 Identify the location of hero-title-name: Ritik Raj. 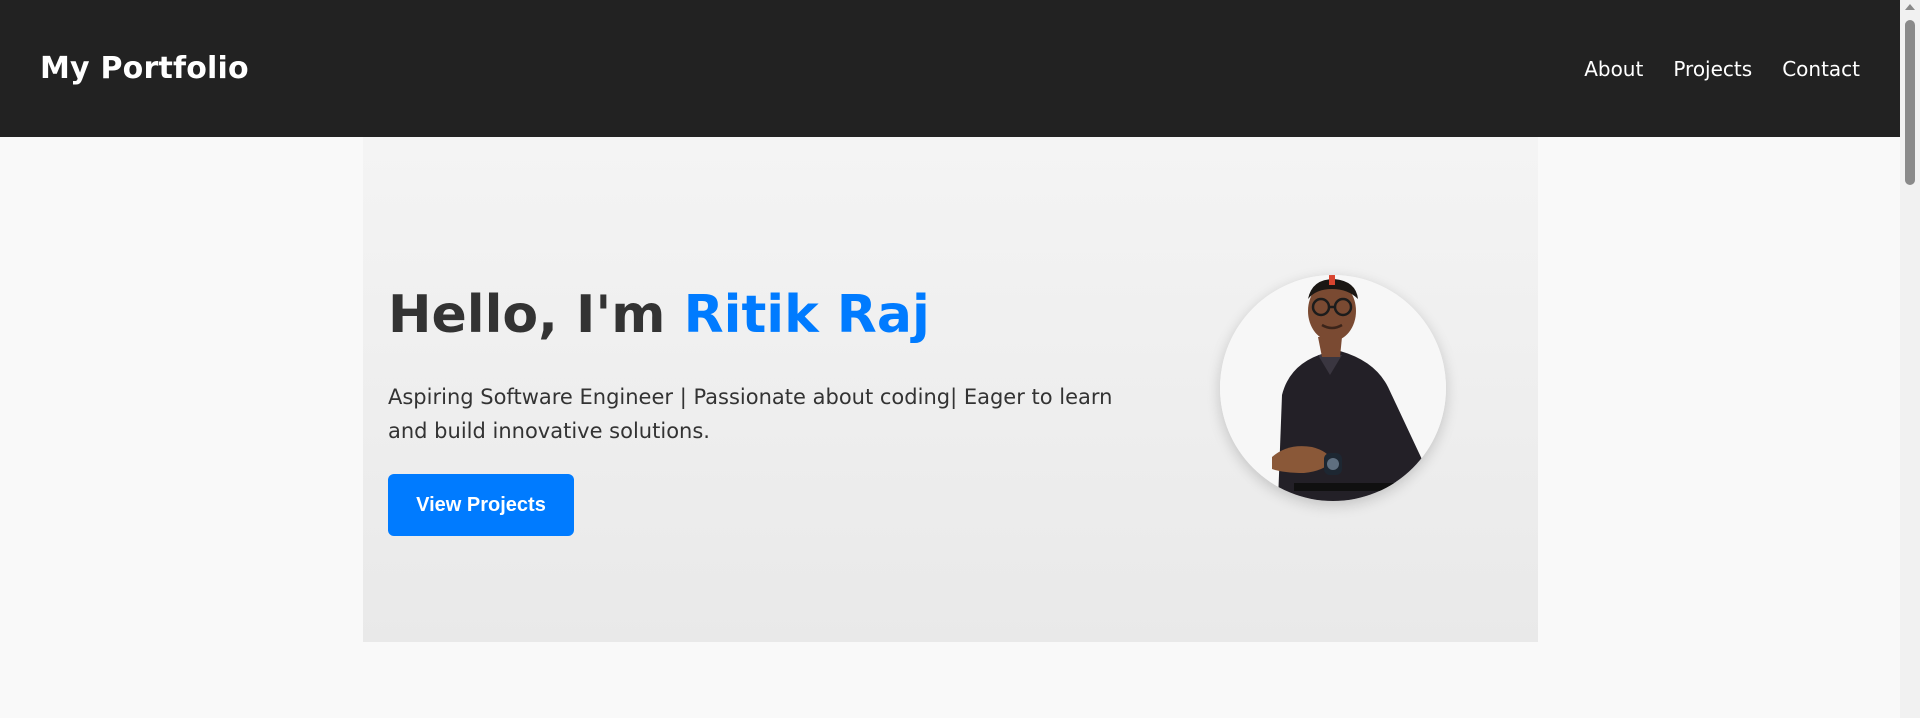
(806, 315).